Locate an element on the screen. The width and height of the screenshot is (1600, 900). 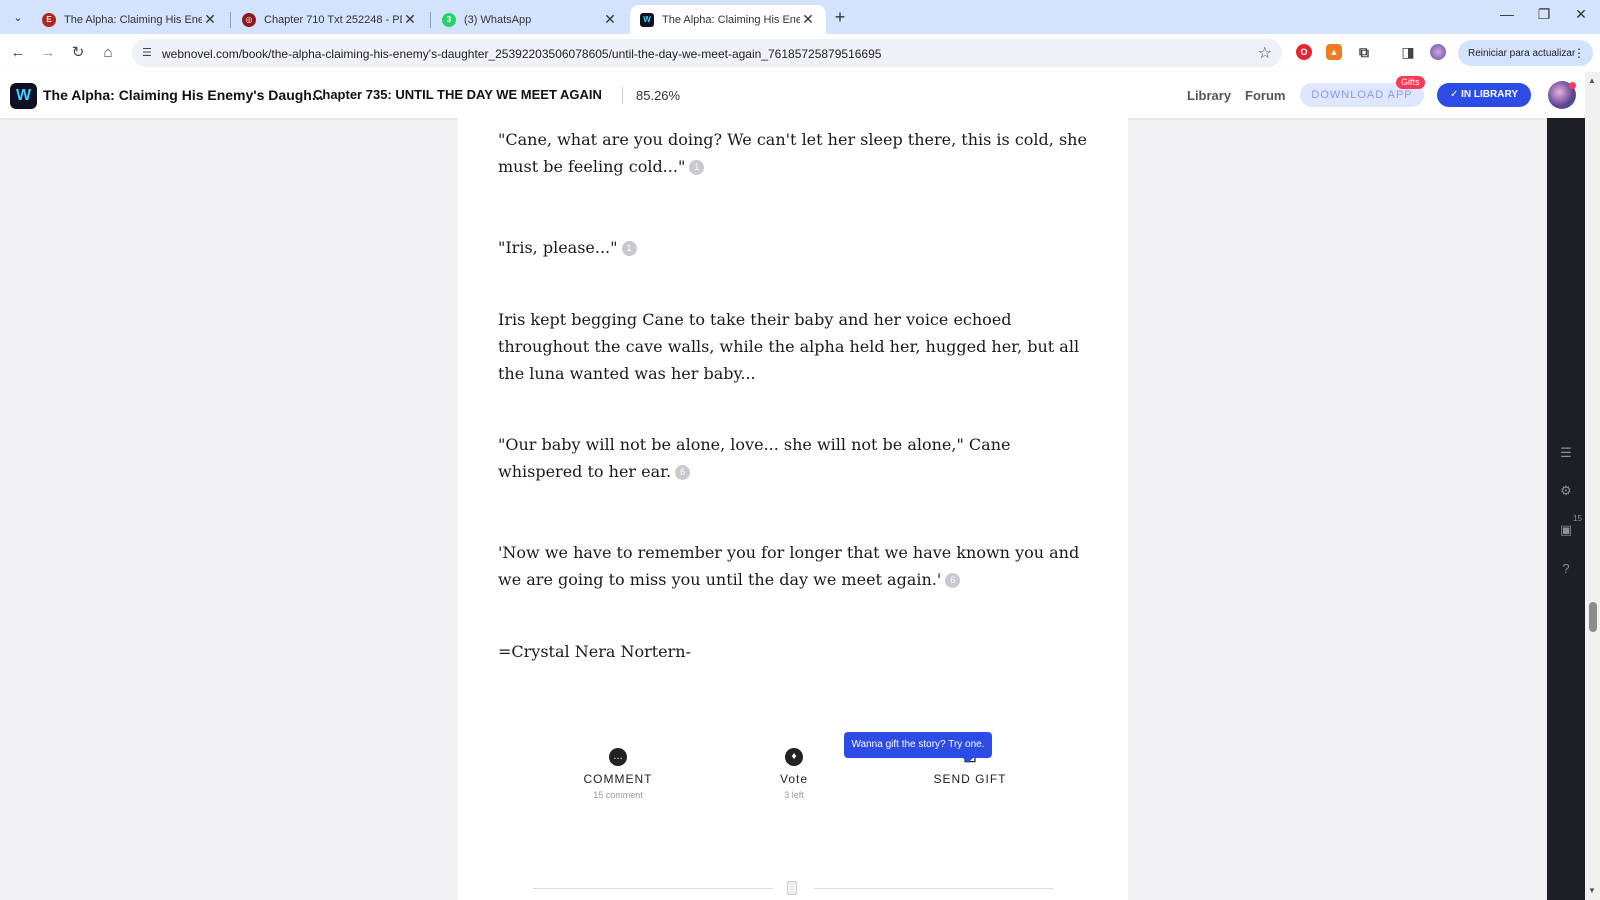
browser-tab-4-active: W The Alpha: Claiming His Enemy ✕ is located at coordinates (728, 19).